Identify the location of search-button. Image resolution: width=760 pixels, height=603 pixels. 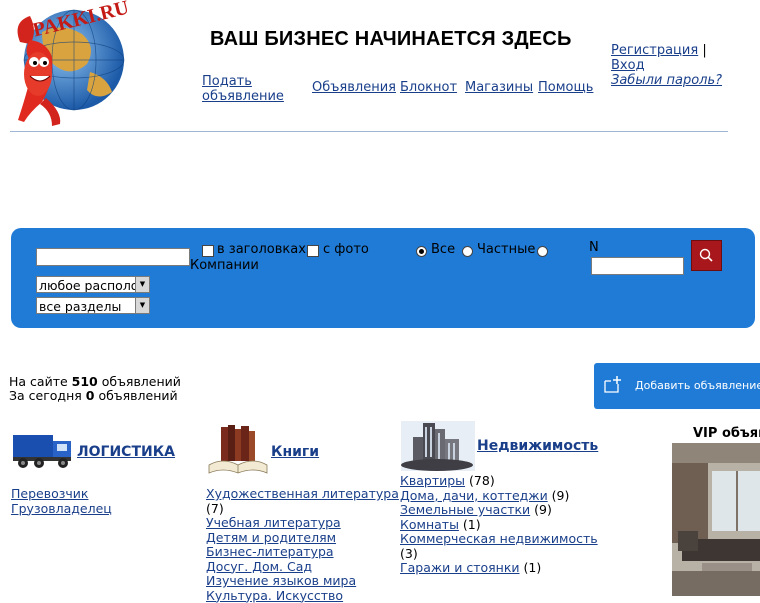
(706, 255).